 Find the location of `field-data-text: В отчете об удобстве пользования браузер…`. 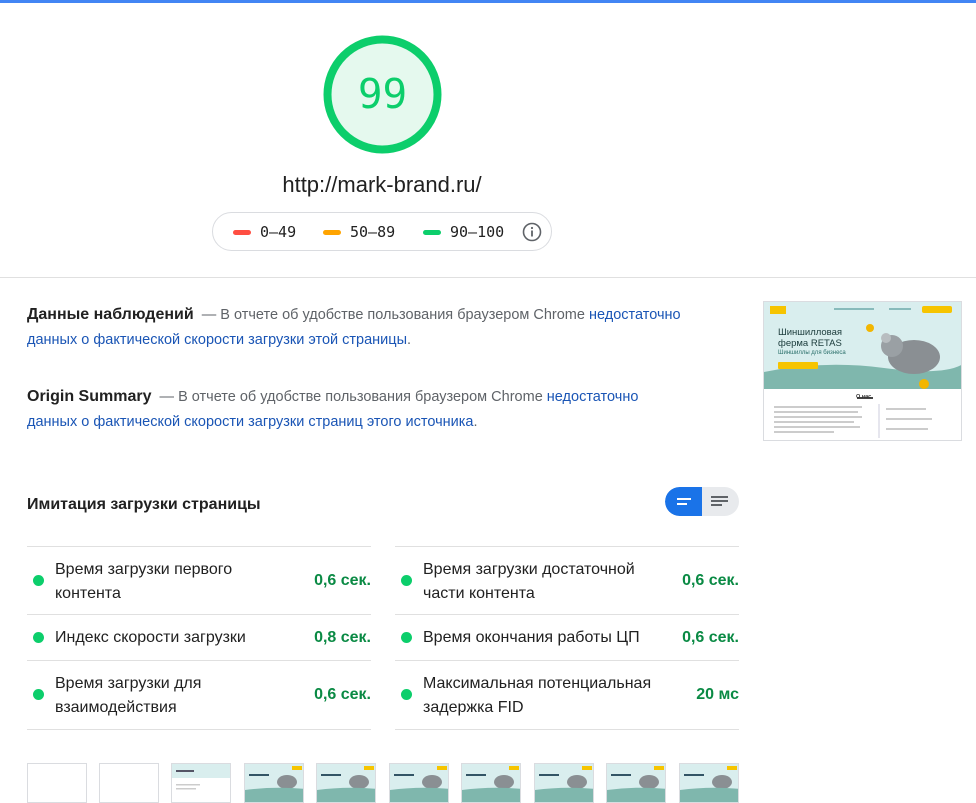

field-data-text: В отчете об удобстве пользования браузер… is located at coordinates (402, 315).